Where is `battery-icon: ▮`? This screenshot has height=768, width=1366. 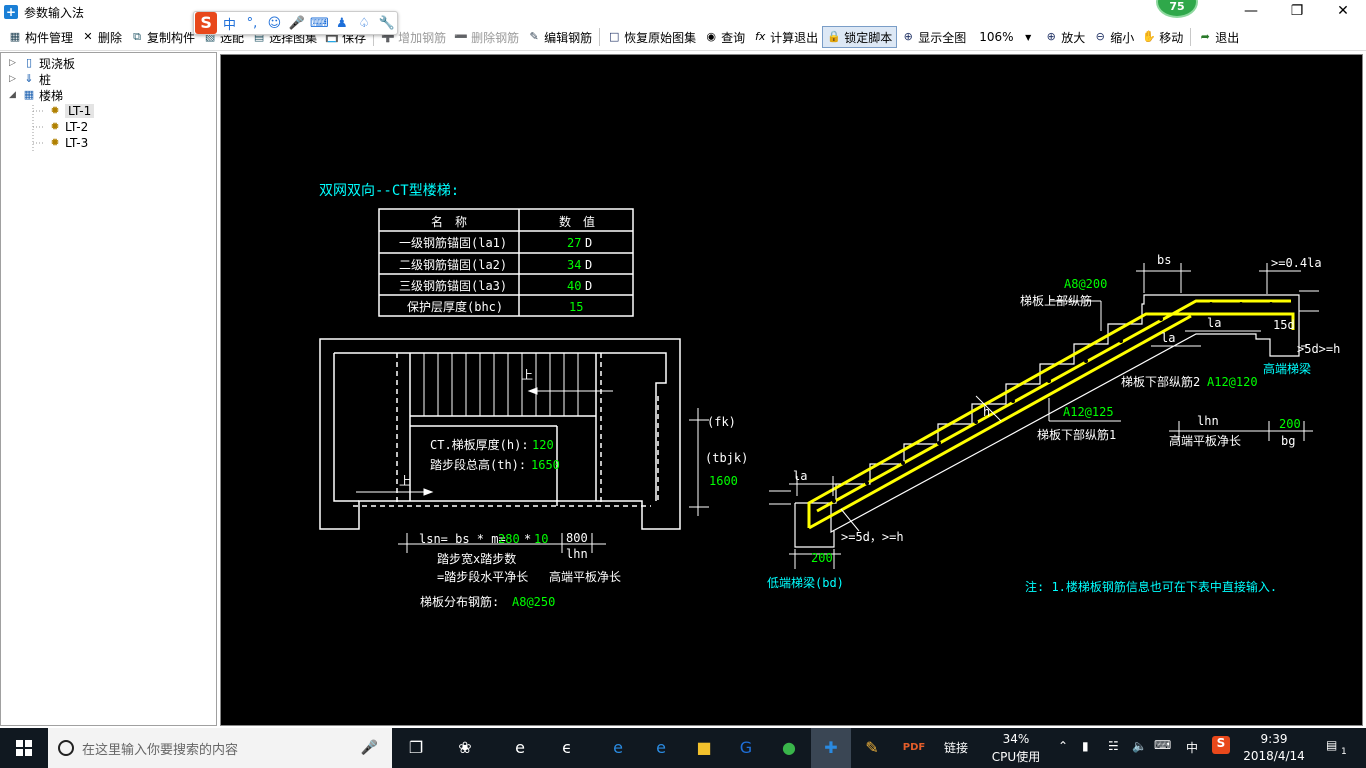 battery-icon: ▮ is located at coordinates (1085, 746).